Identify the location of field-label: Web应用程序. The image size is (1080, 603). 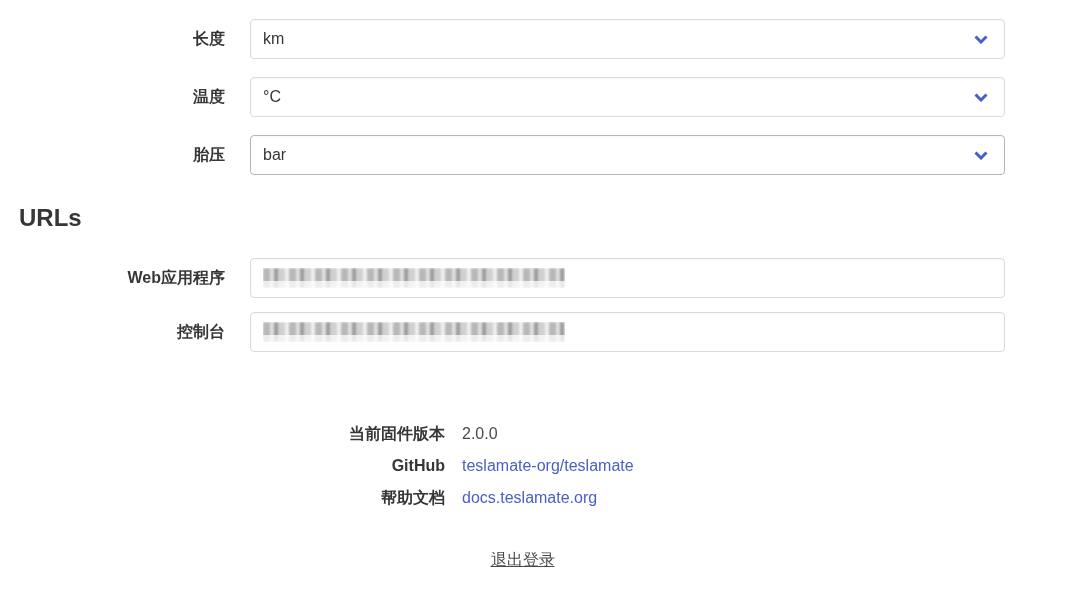
(176, 277).